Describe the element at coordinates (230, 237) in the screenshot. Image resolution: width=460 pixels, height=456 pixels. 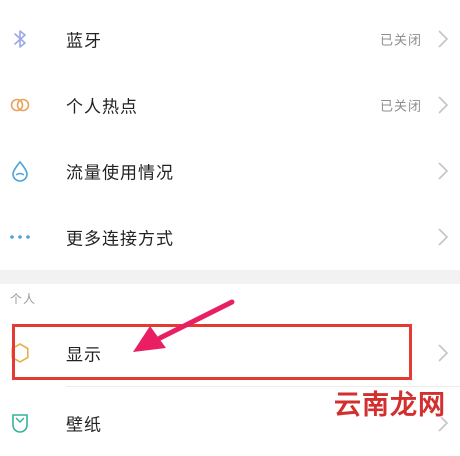
I see `settings-row-more-connections: 更多连接方式` at that location.